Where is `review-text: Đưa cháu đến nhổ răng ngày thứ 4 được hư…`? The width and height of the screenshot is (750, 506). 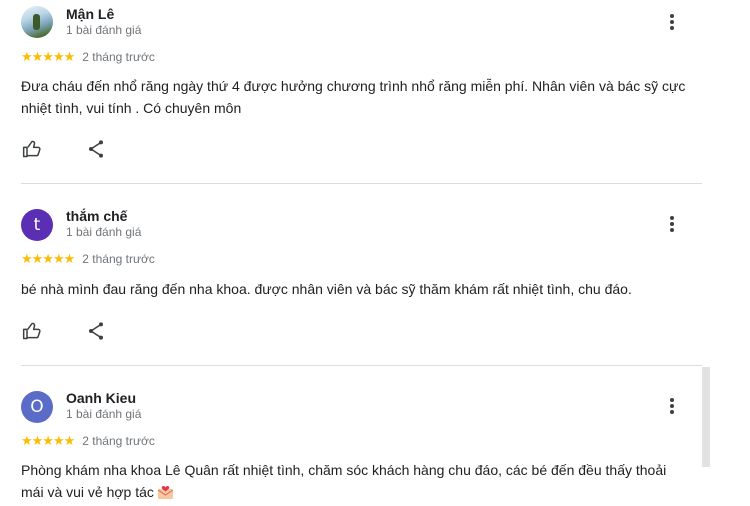
review-text: Đưa cháu đến nhổ răng ngày thứ 4 được hư… is located at coordinates (353, 97).